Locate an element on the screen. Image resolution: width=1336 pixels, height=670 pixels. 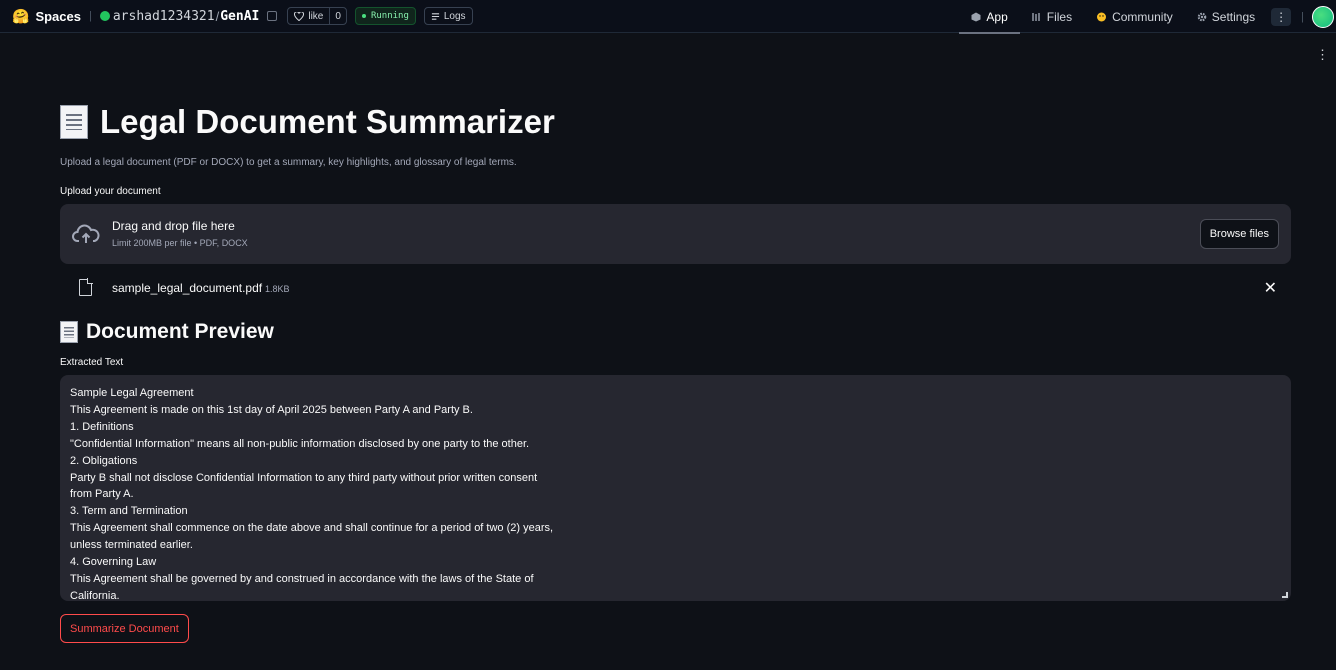
logs-button: Logs is located at coordinates (448, 16).